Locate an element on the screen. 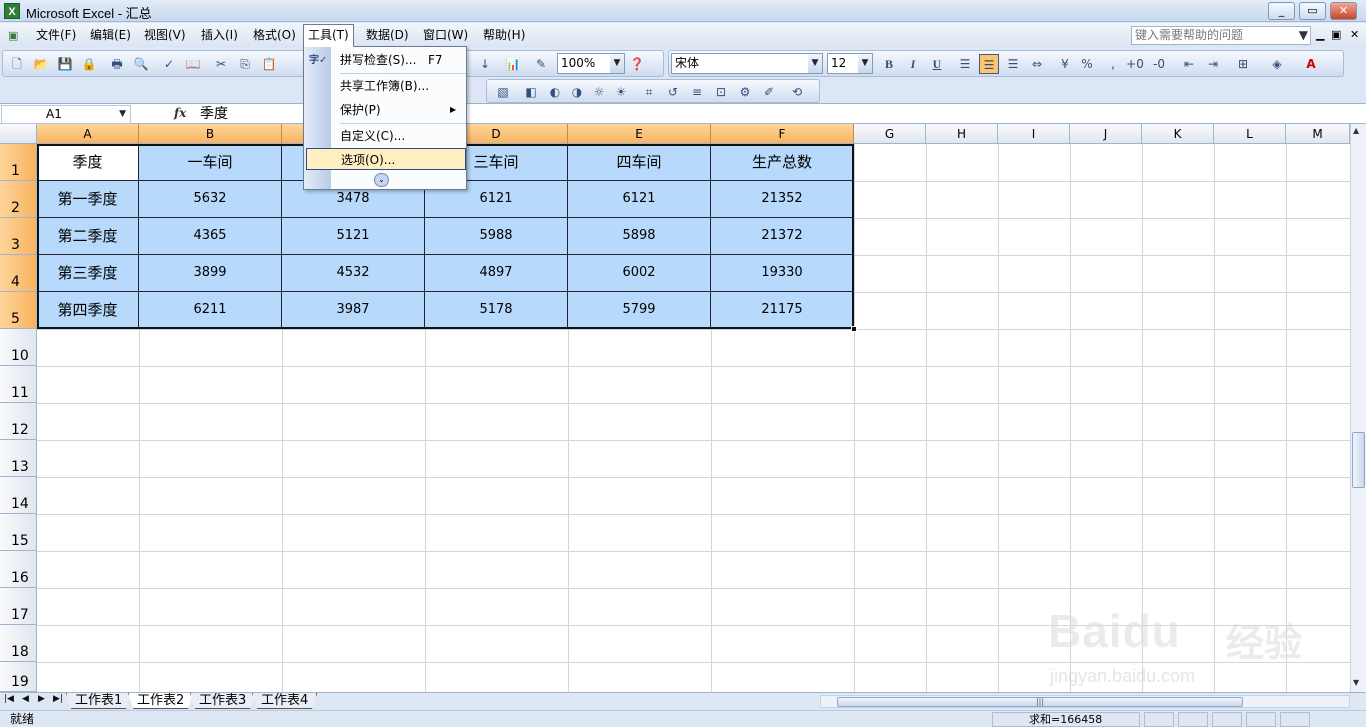 The height and width of the screenshot is (727, 1366). doc-restore-button: ▣ is located at coordinates (1336, 35).